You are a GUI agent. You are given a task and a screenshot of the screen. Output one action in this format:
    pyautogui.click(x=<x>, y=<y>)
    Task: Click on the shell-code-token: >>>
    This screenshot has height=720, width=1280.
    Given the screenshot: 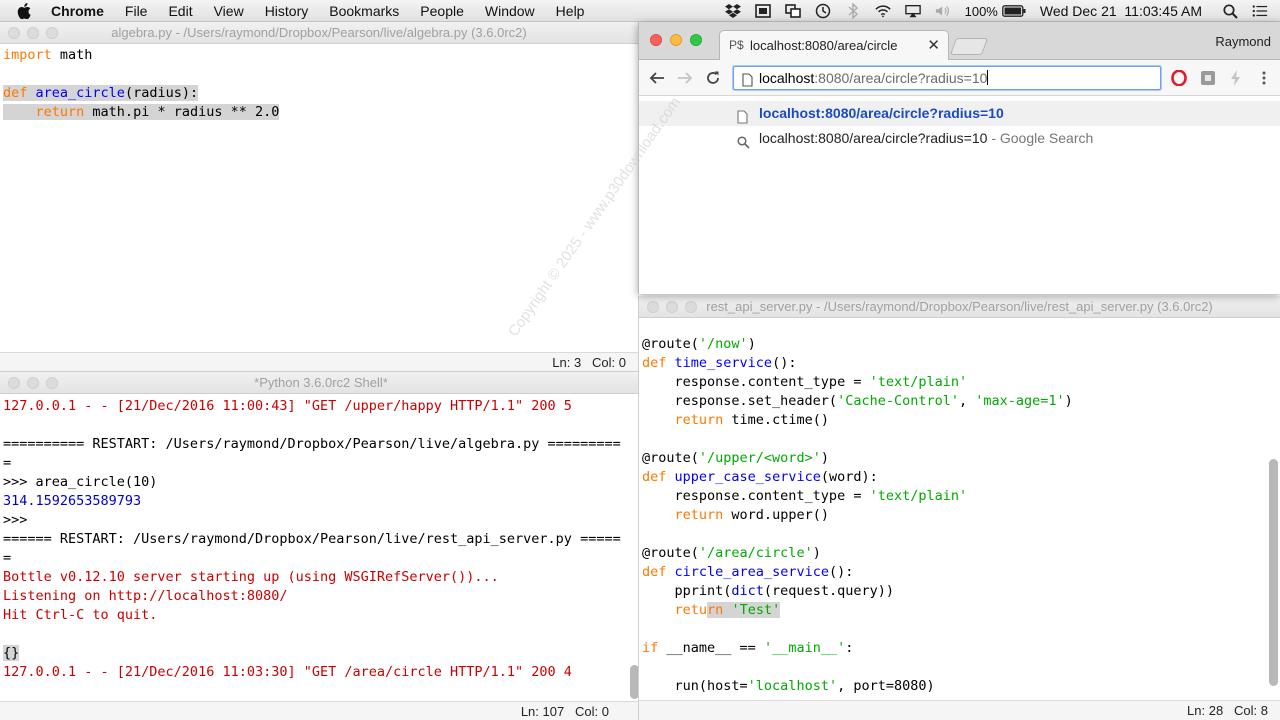 What is the action you would take?
    pyautogui.click(x=19, y=520)
    